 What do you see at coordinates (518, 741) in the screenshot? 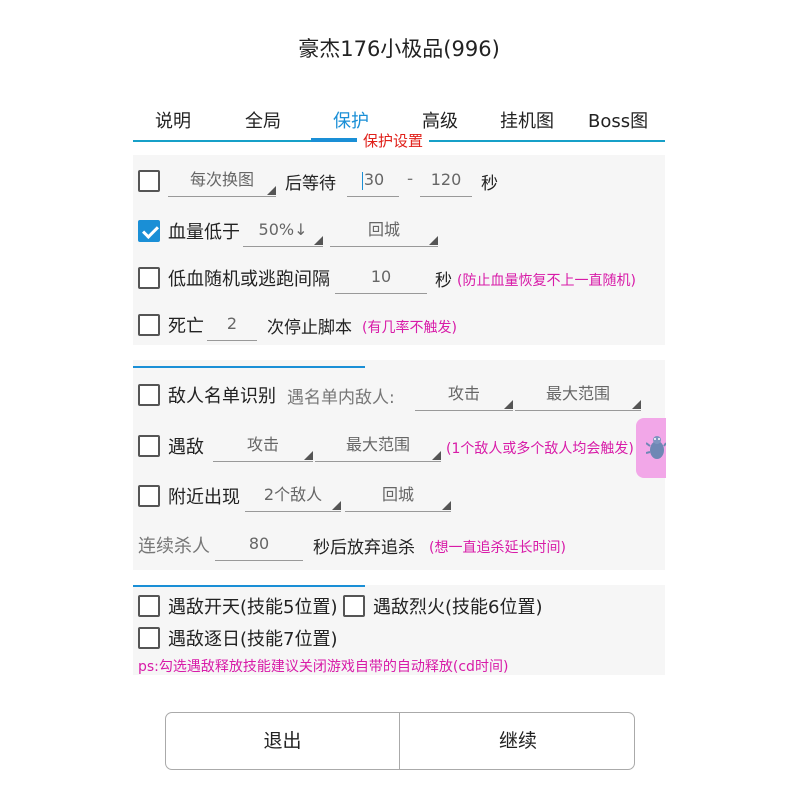
I see `continue-button: 继续` at bounding box center [518, 741].